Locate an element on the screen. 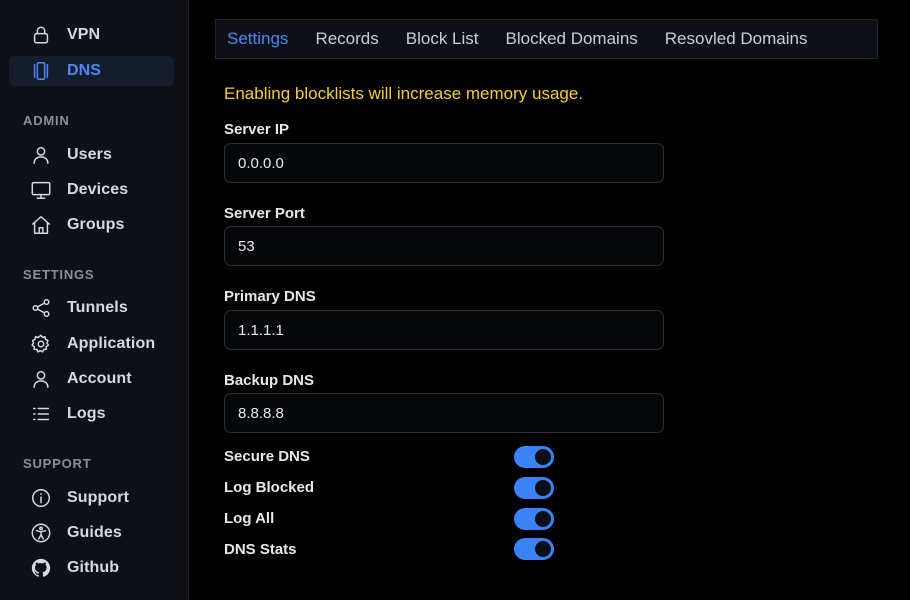 The width and height of the screenshot is (910, 600). tab-settings: Settings is located at coordinates (257, 39).